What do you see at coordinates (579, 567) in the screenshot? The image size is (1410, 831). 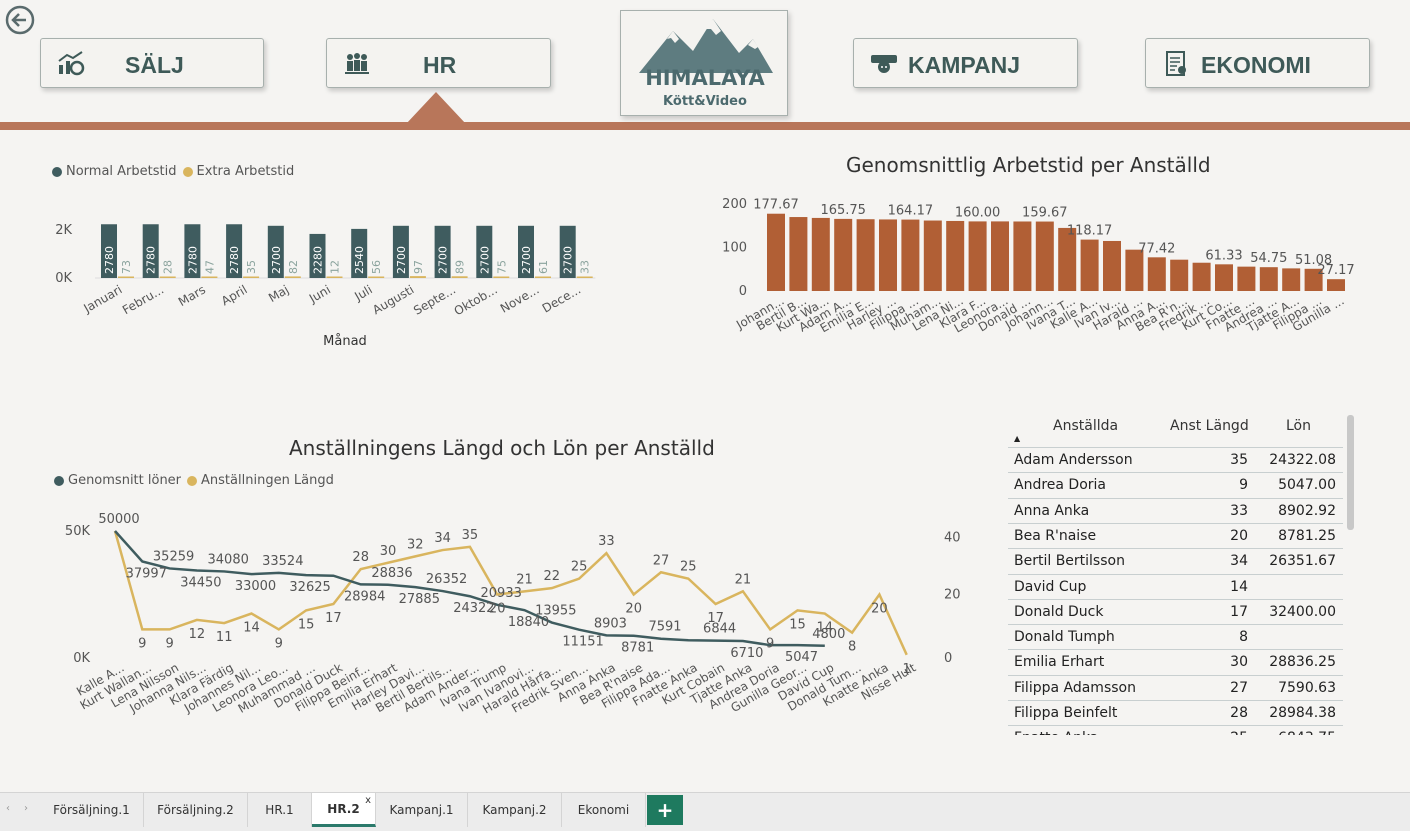 I see `length-data-label: 25` at bounding box center [579, 567].